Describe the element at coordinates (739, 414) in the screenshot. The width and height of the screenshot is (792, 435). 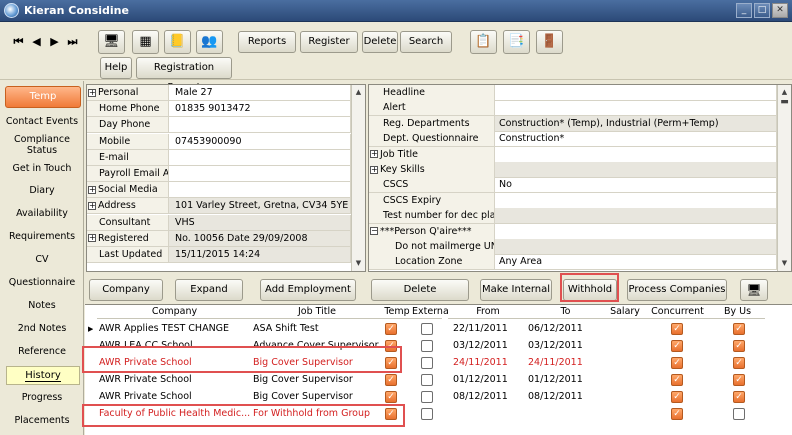
I see `by-us-checkbox` at that location.